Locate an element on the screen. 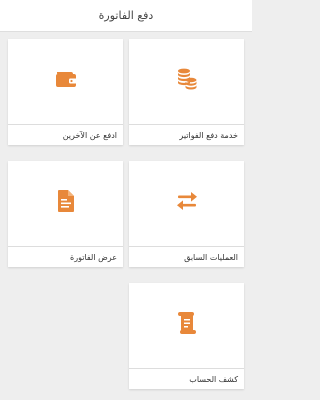 This screenshot has width=320, height=400. tile-bill-payment-service: خدمة دفع الفواتير is located at coordinates (186, 92).